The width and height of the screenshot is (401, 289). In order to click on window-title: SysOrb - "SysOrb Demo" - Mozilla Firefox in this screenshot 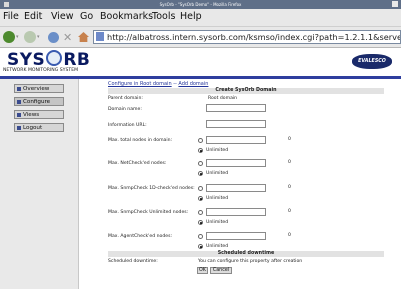, I will do `click(200, 4)`.